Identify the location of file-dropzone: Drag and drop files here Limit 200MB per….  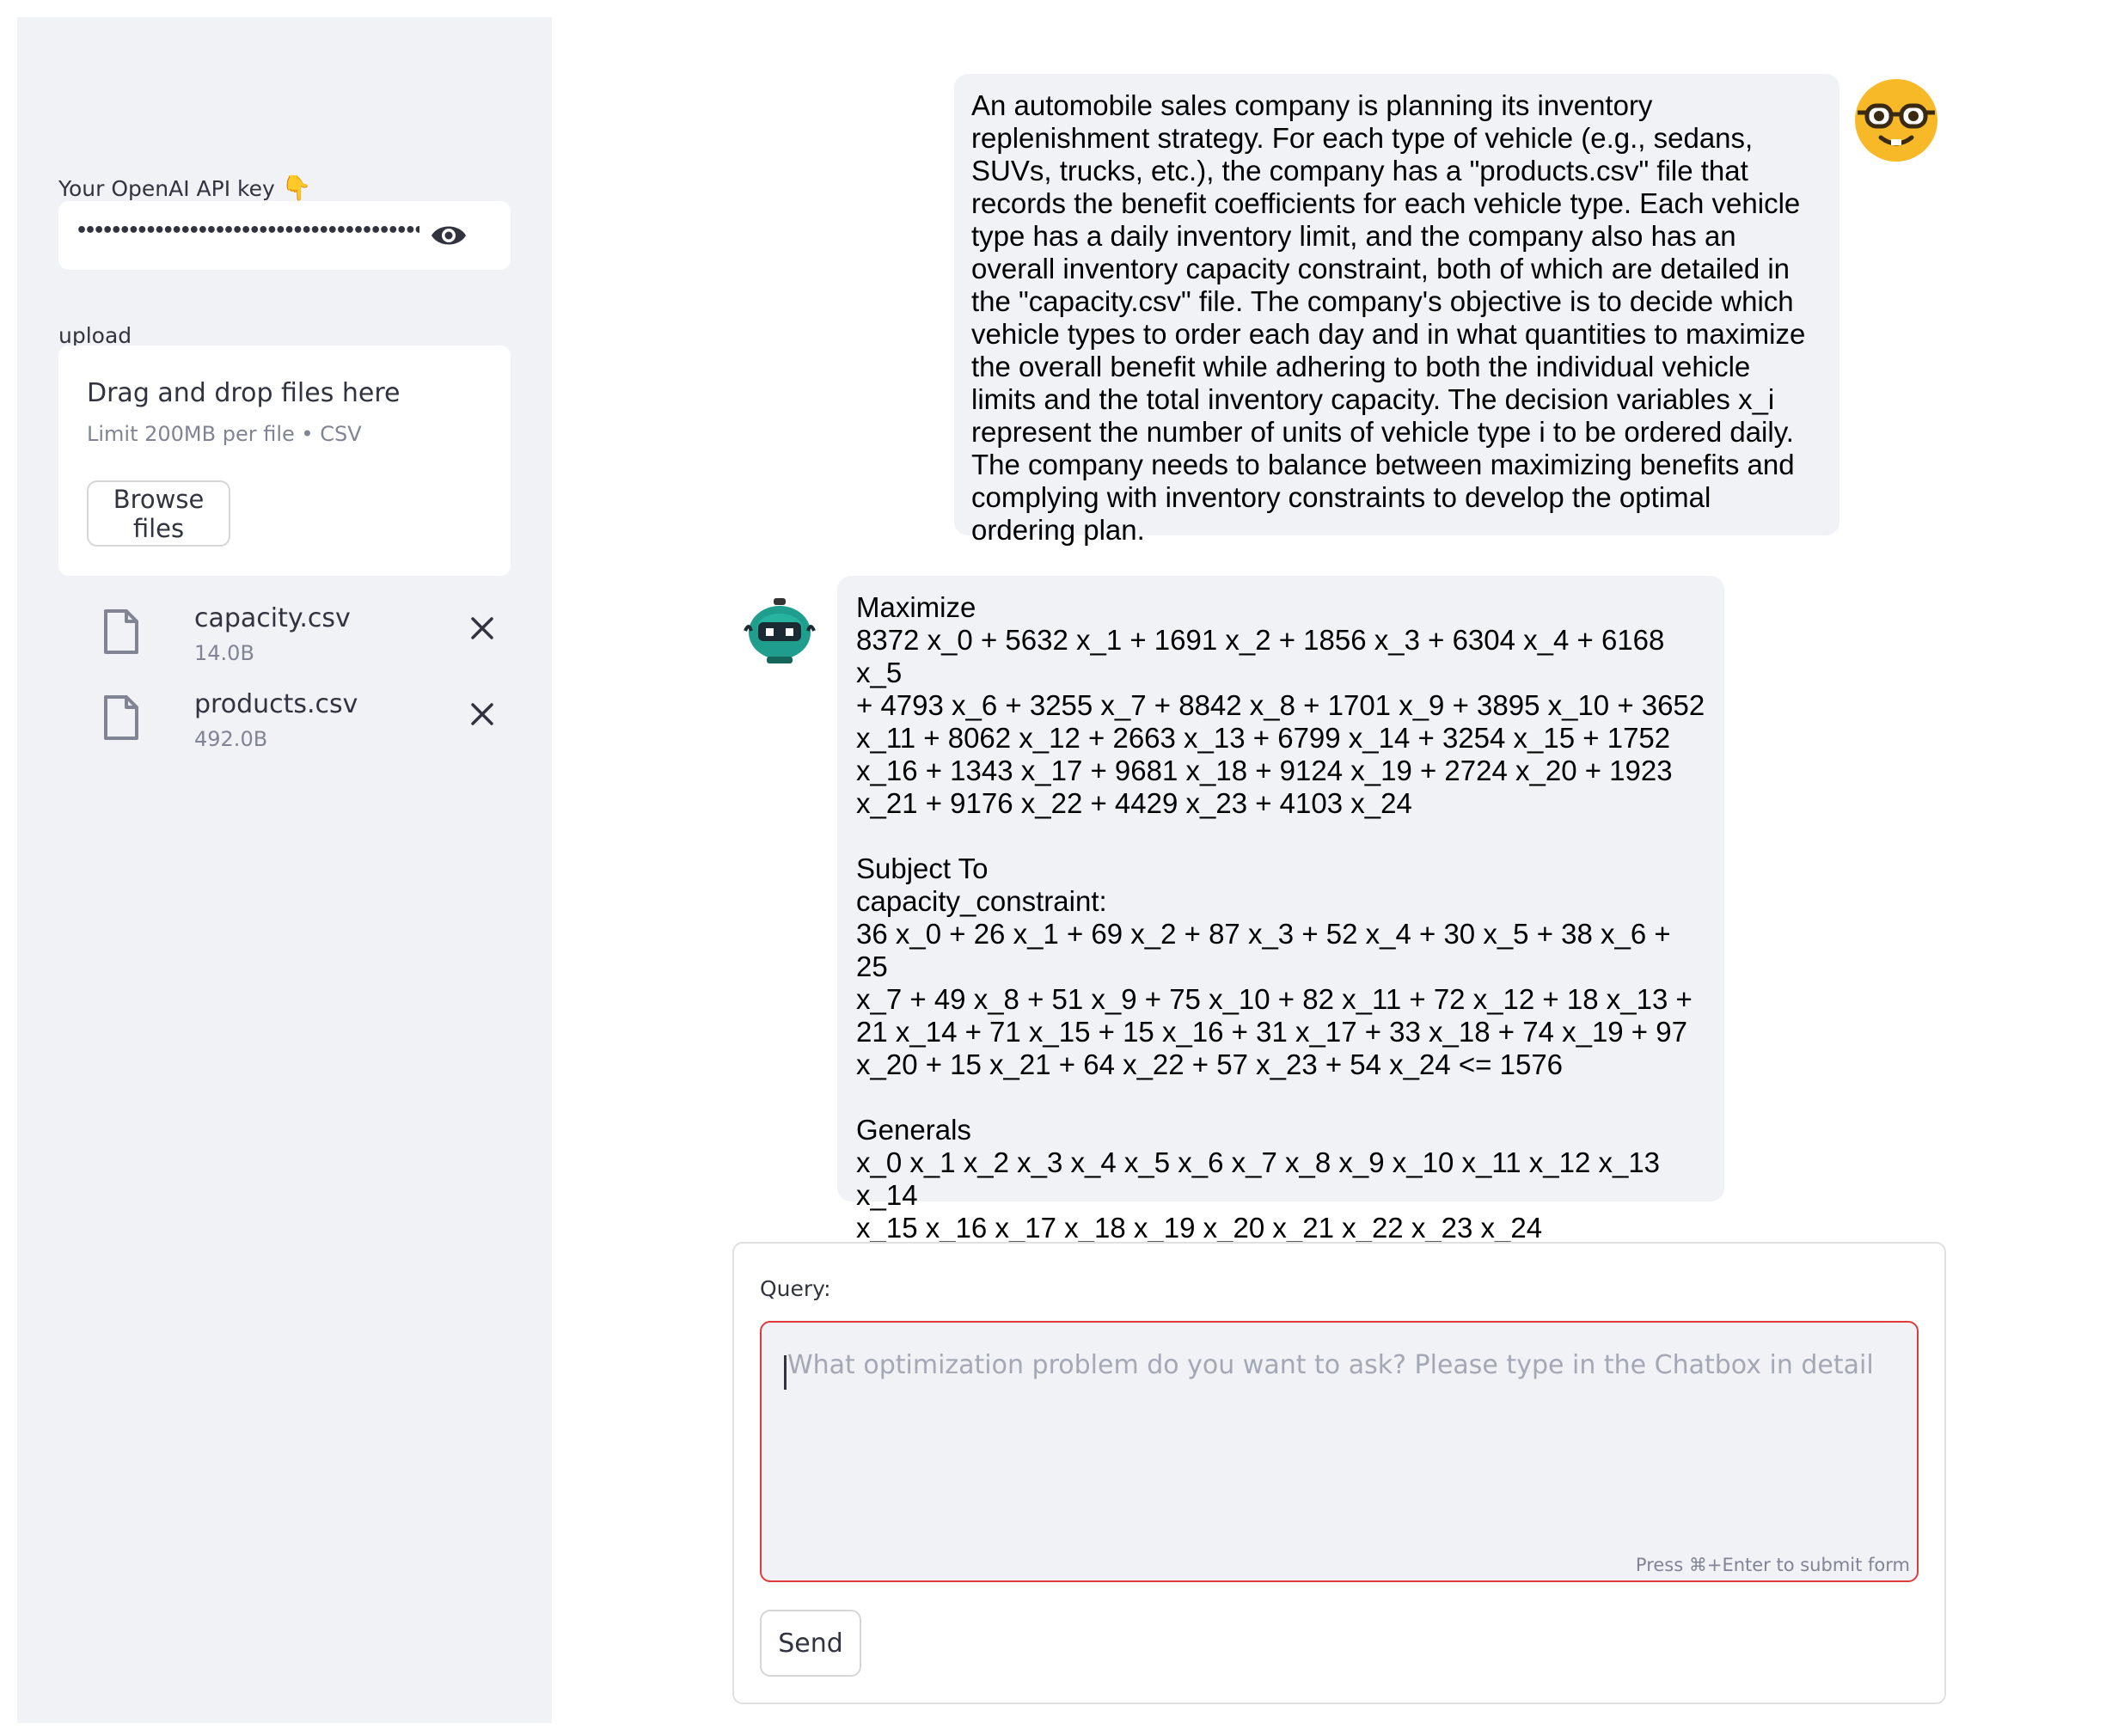
(284, 460).